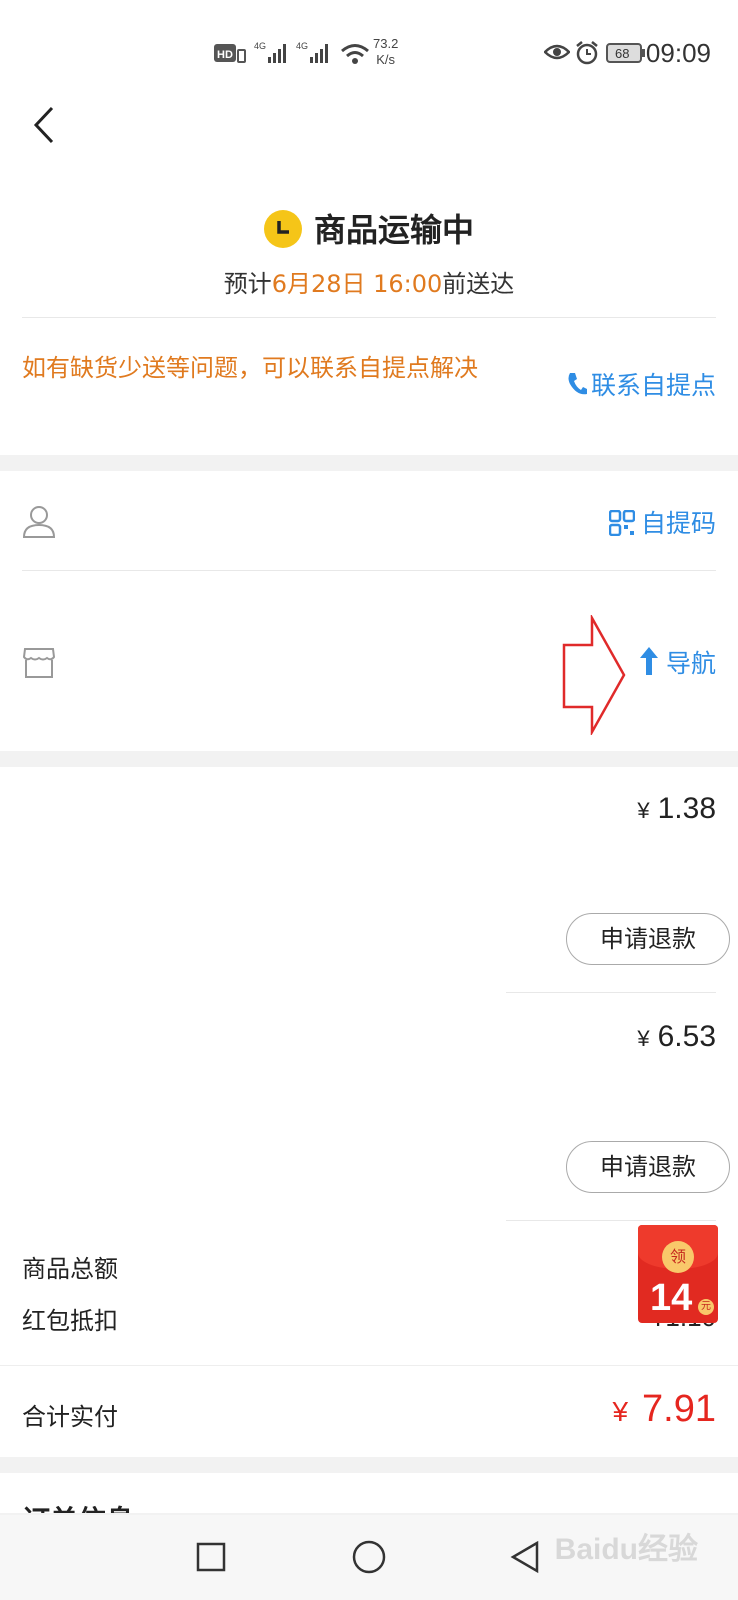 The image size is (738, 1600). I want to click on item-price: ¥1.38, so click(676, 809).